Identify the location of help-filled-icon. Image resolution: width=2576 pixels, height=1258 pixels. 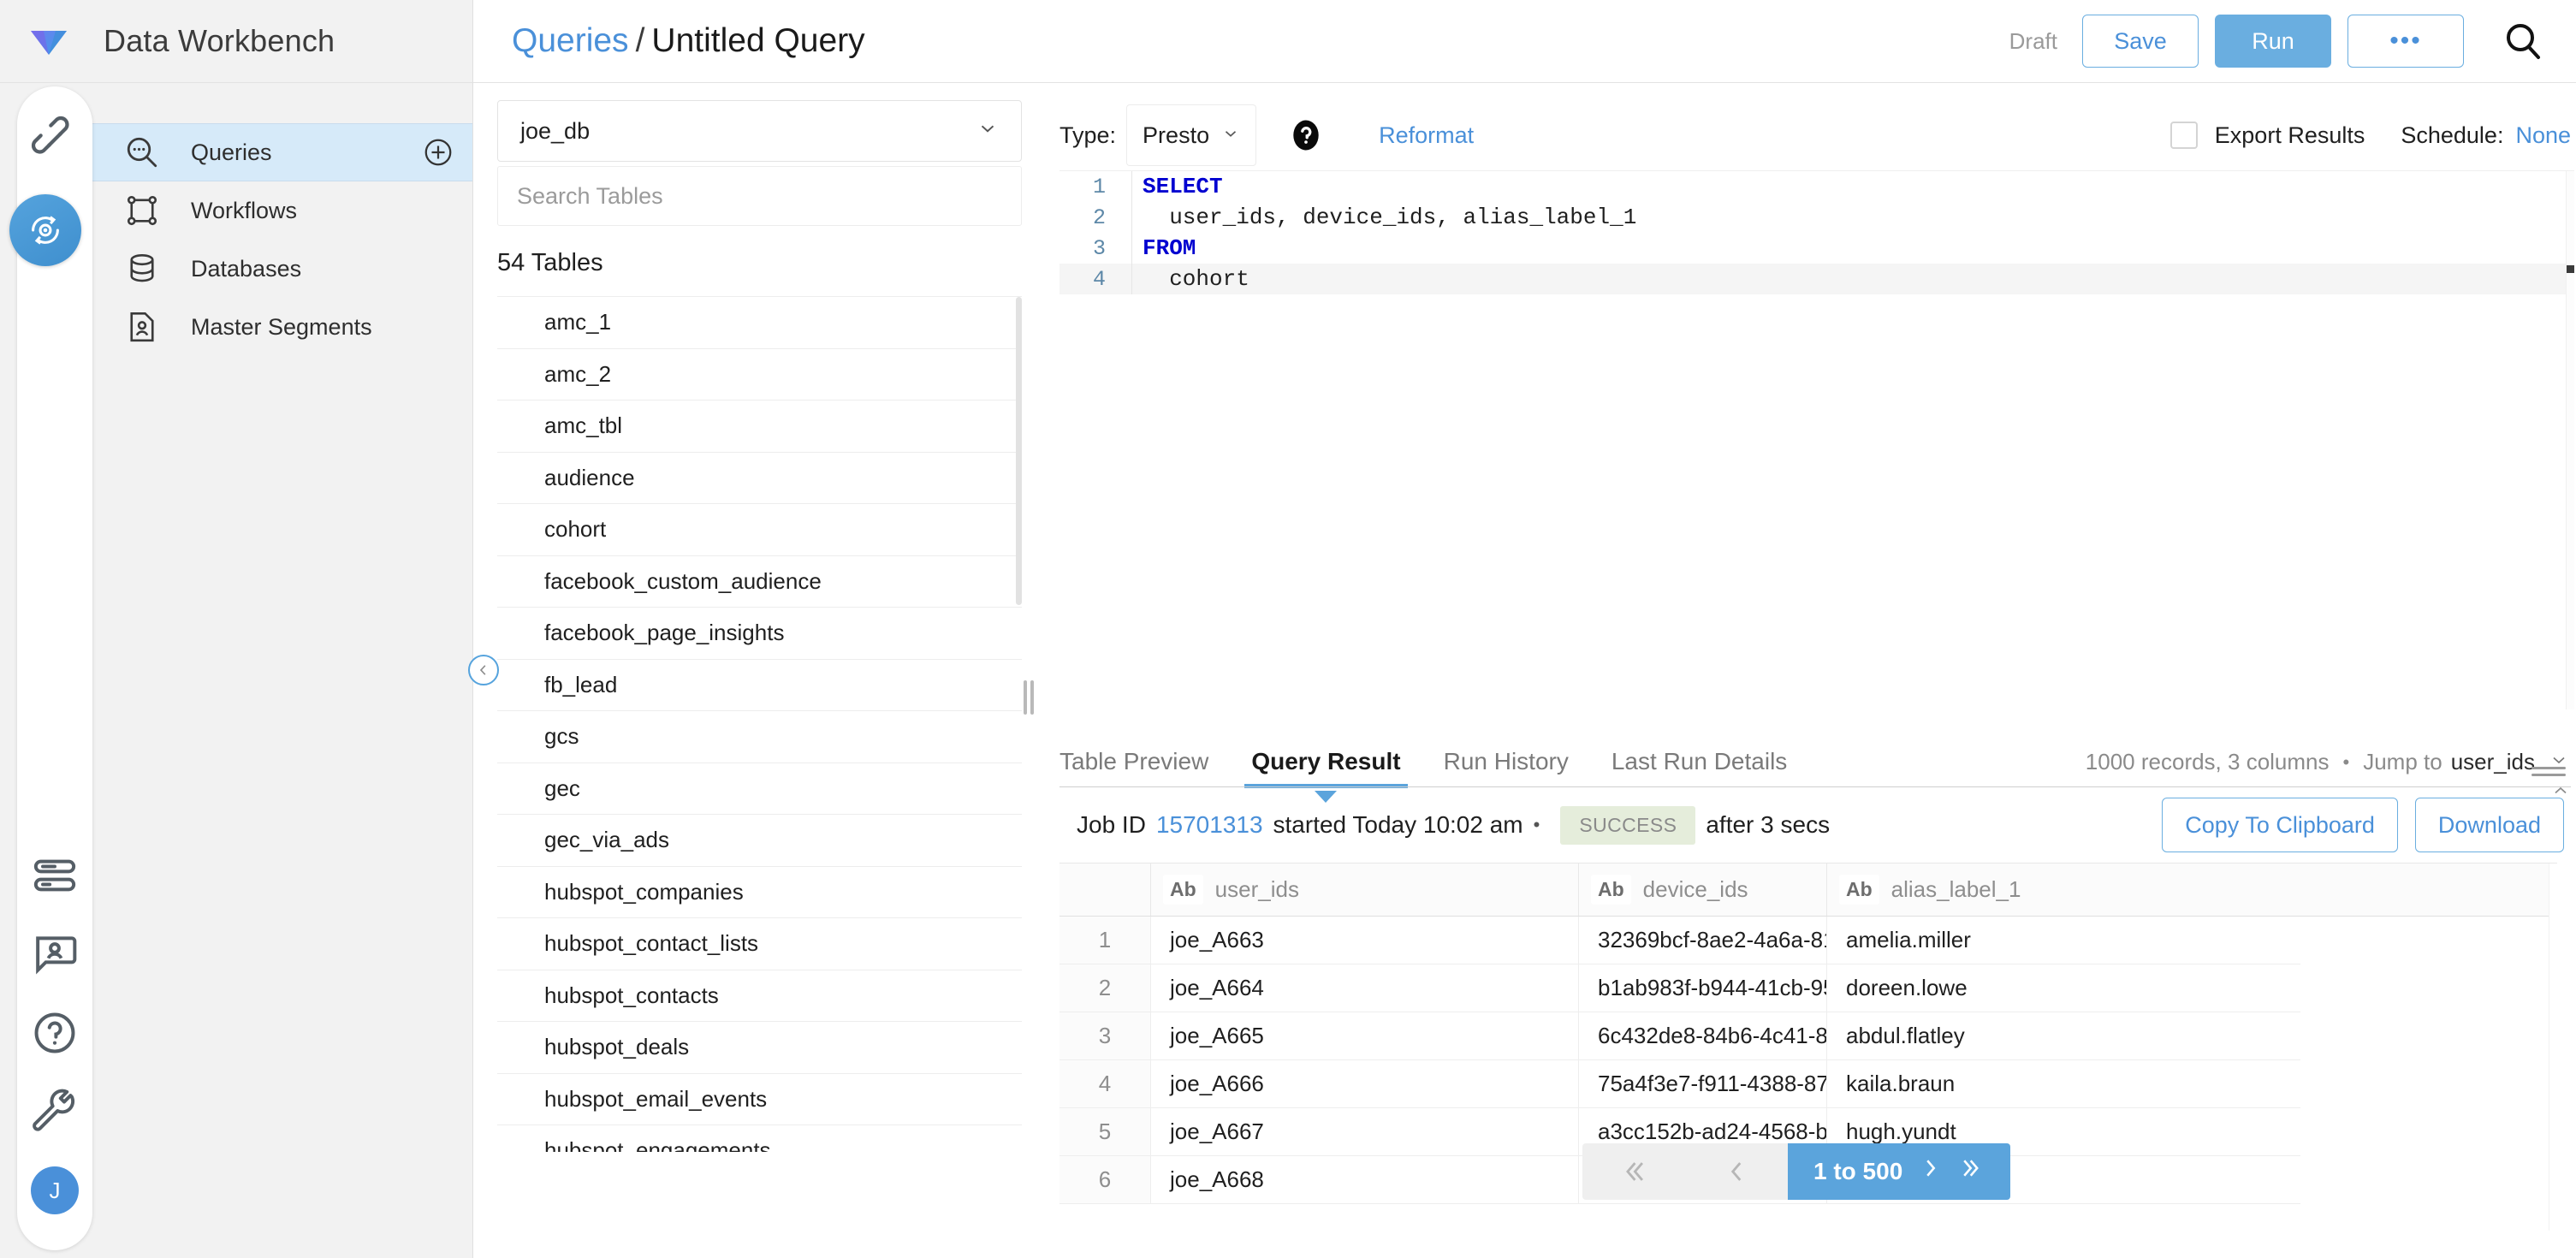
(1306, 135).